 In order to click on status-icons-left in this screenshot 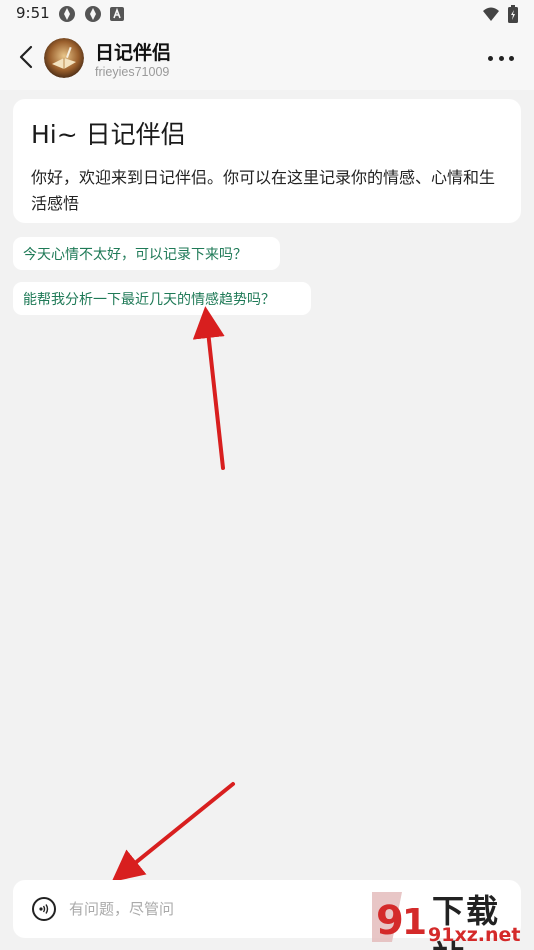, I will do `click(91, 14)`.